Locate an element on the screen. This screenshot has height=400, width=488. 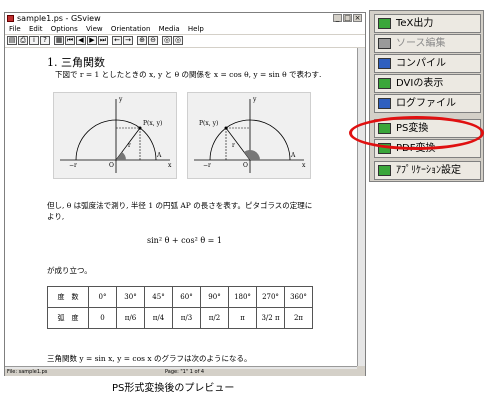
menu-edit: Edit is located at coordinates (36, 29).